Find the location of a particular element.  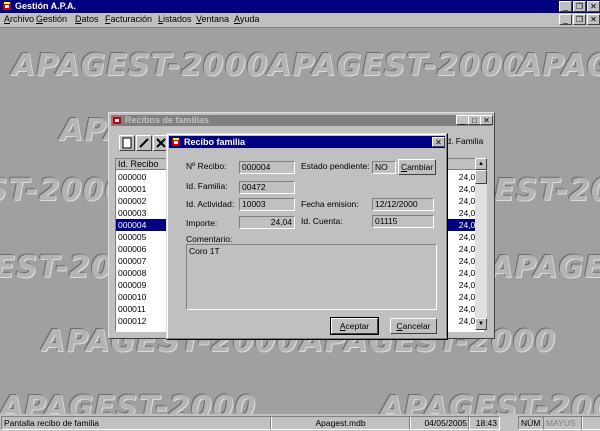

close-button: ✕ is located at coordinates (593, 6).